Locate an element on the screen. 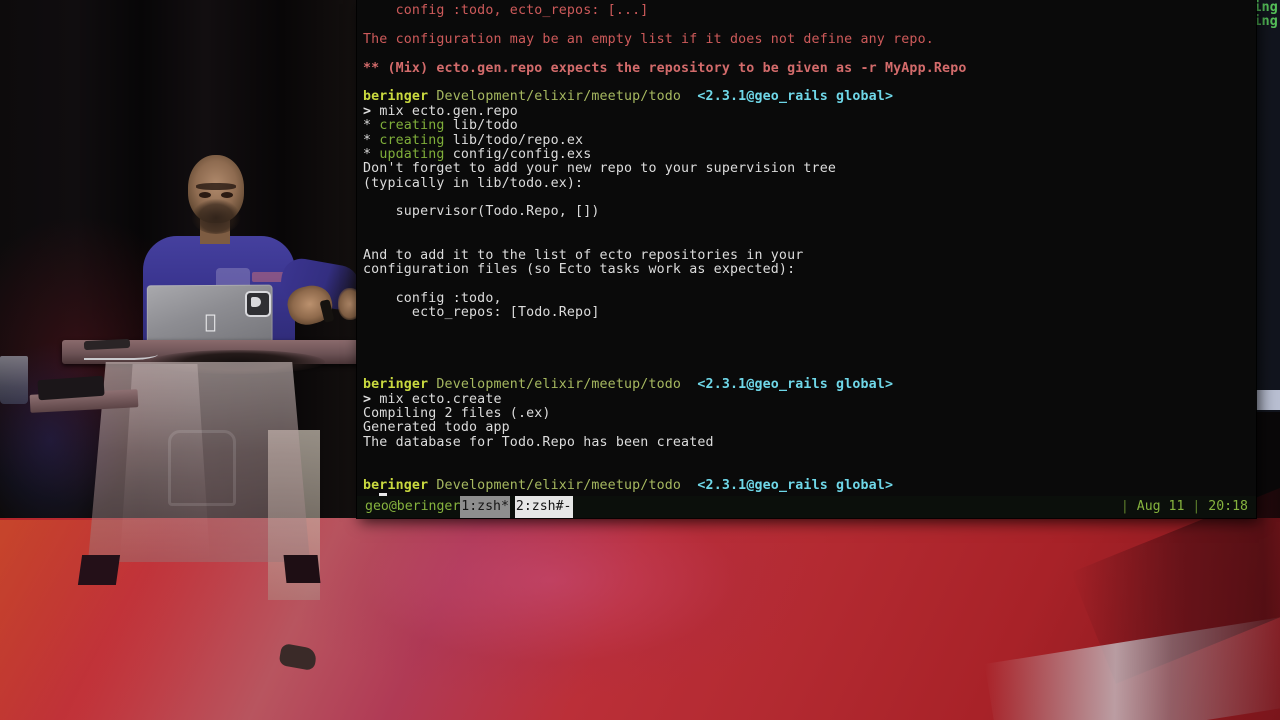 The image size is (1280, 720). terminal-text-span: (typically in lib/todo.ex): is located at coordinates (473, 183).